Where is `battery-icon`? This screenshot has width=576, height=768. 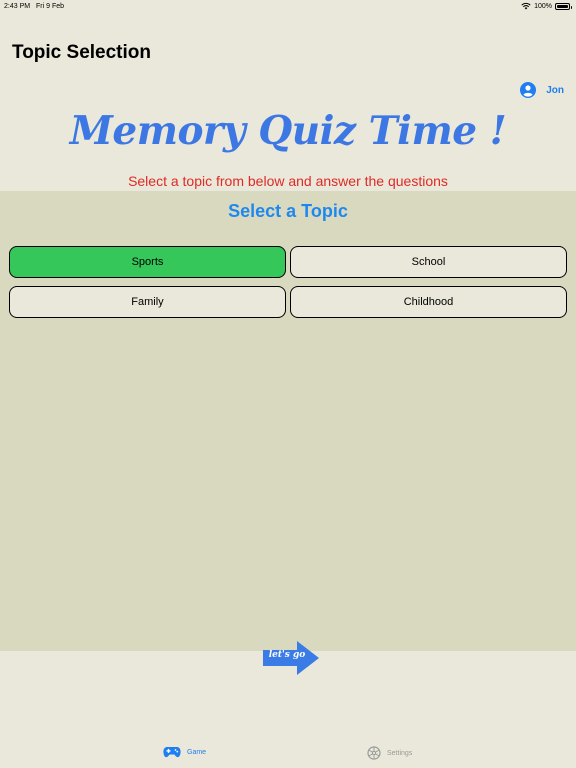
battery-icon is located at coordinates (563, 6).